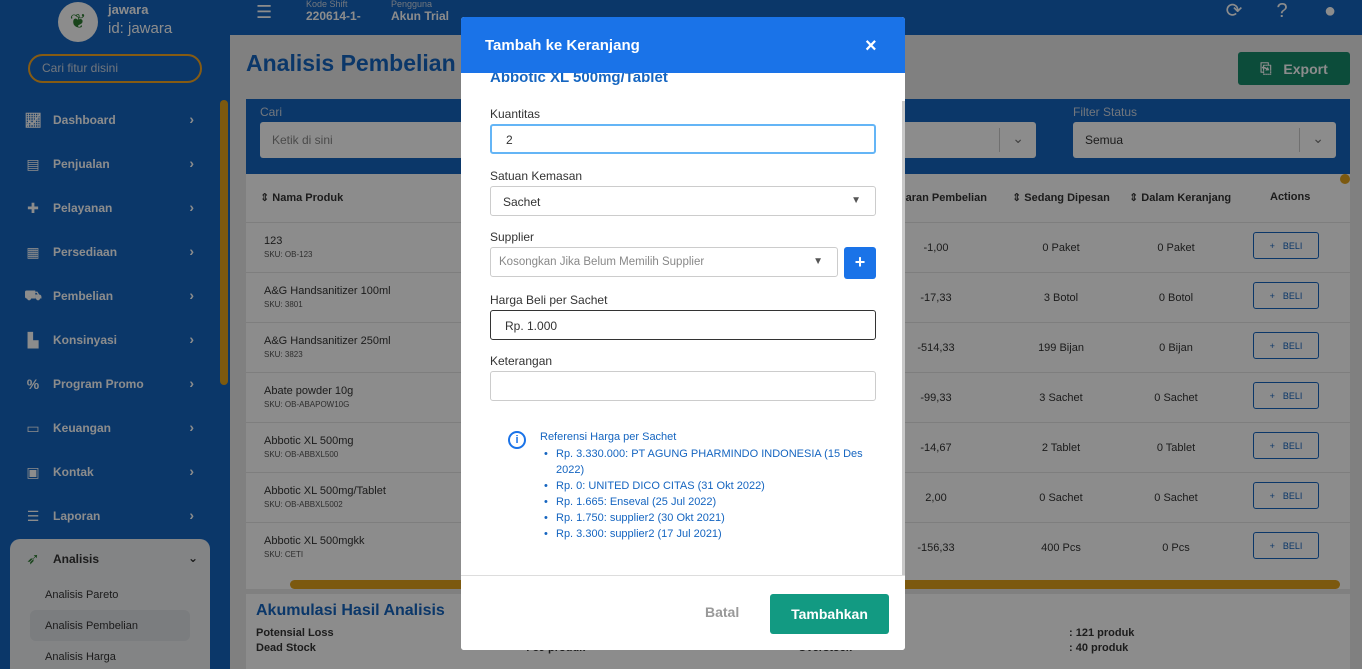  I want to click on info-icon: i, so click(517, 440).